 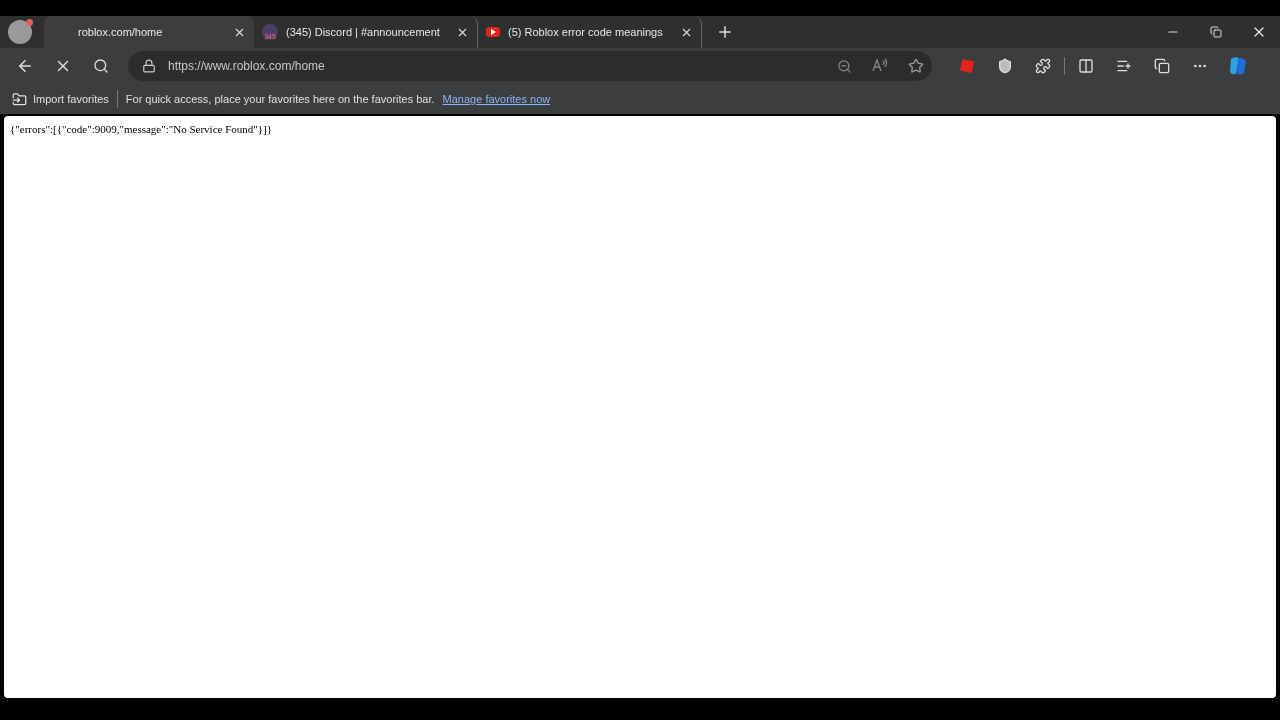 What do you see at coordinates (60, 99) in the screenshot?
I see `import-favorites-button: Import favorites` at bounding box center [60, 99].